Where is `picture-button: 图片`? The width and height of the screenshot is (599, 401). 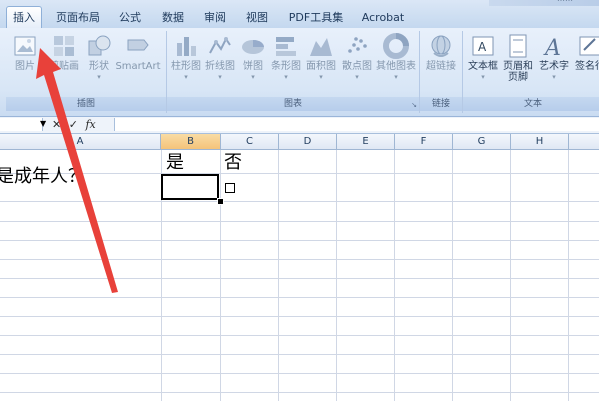 picture-button: 图片 is located at coordinates (25, 64).